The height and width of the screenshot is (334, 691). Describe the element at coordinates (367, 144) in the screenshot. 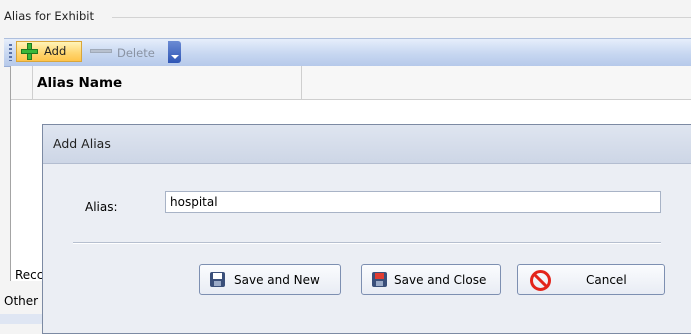

I see `dialog-titlebar: Add Alias` at that location.